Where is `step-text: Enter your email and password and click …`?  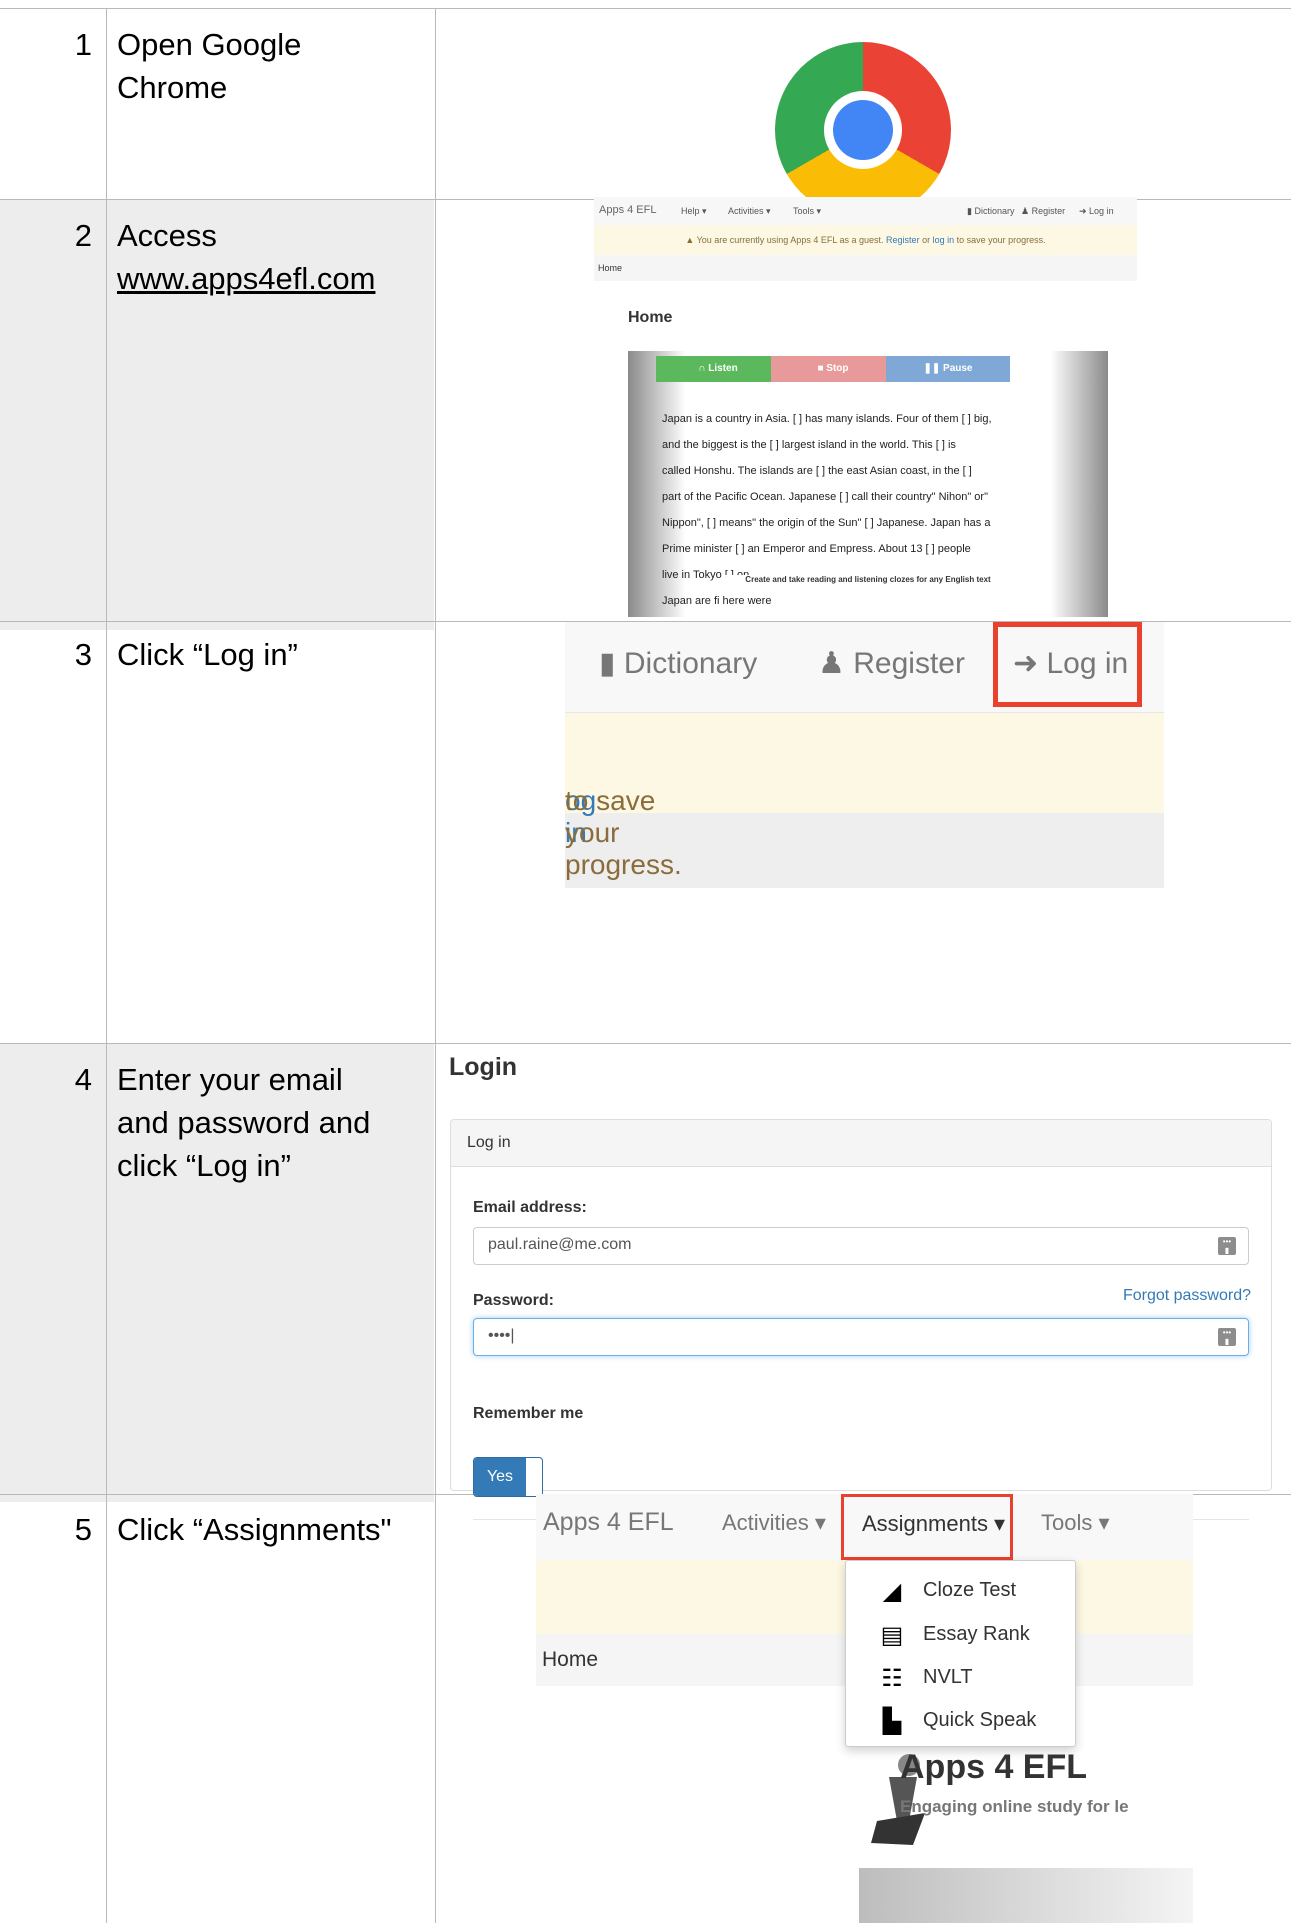 step-text: Enter your email and password and click … is located at coordinates (267, 1122).